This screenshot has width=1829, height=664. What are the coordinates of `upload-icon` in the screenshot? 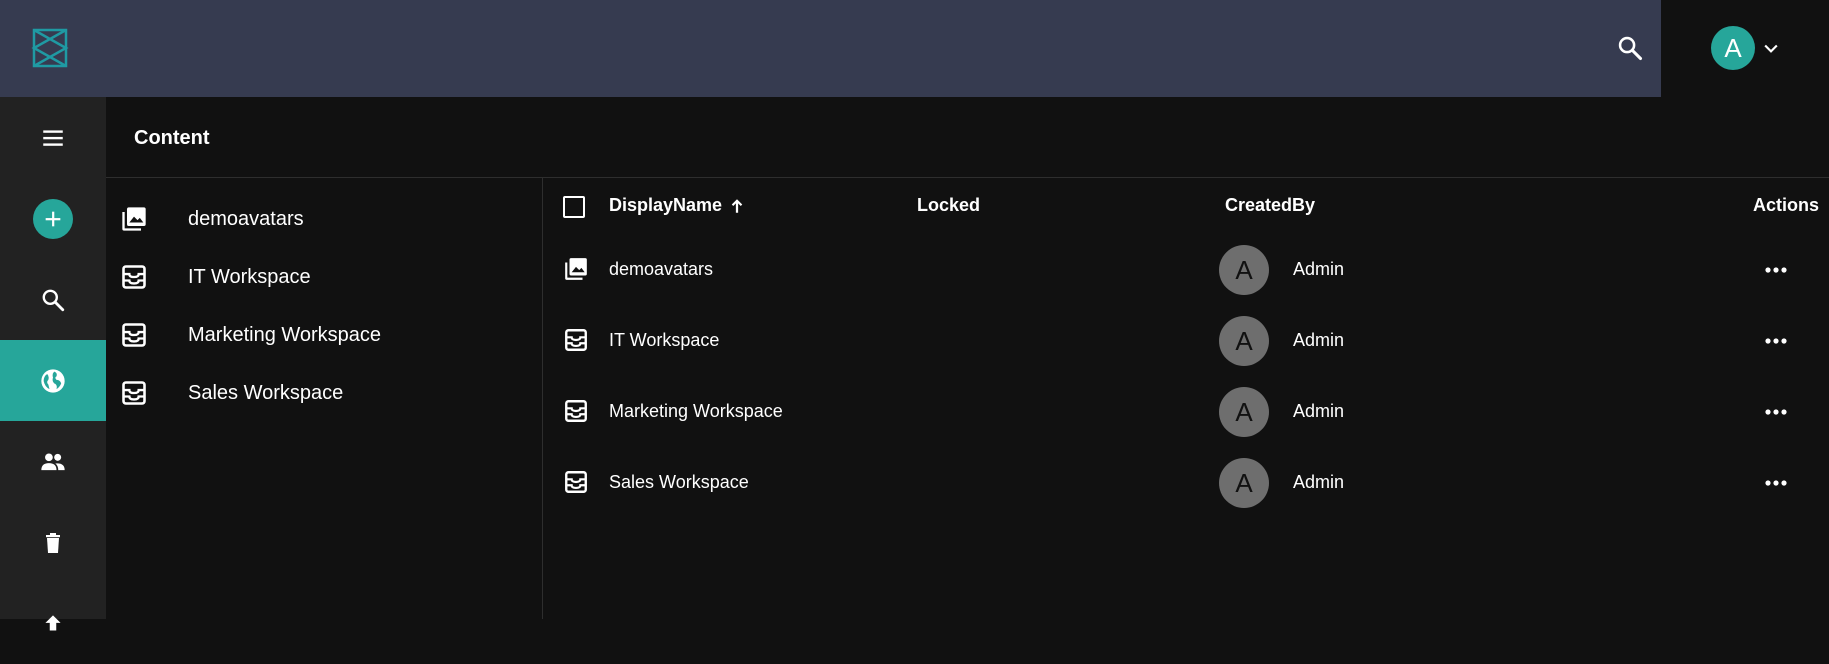 It's located at (53, 622).